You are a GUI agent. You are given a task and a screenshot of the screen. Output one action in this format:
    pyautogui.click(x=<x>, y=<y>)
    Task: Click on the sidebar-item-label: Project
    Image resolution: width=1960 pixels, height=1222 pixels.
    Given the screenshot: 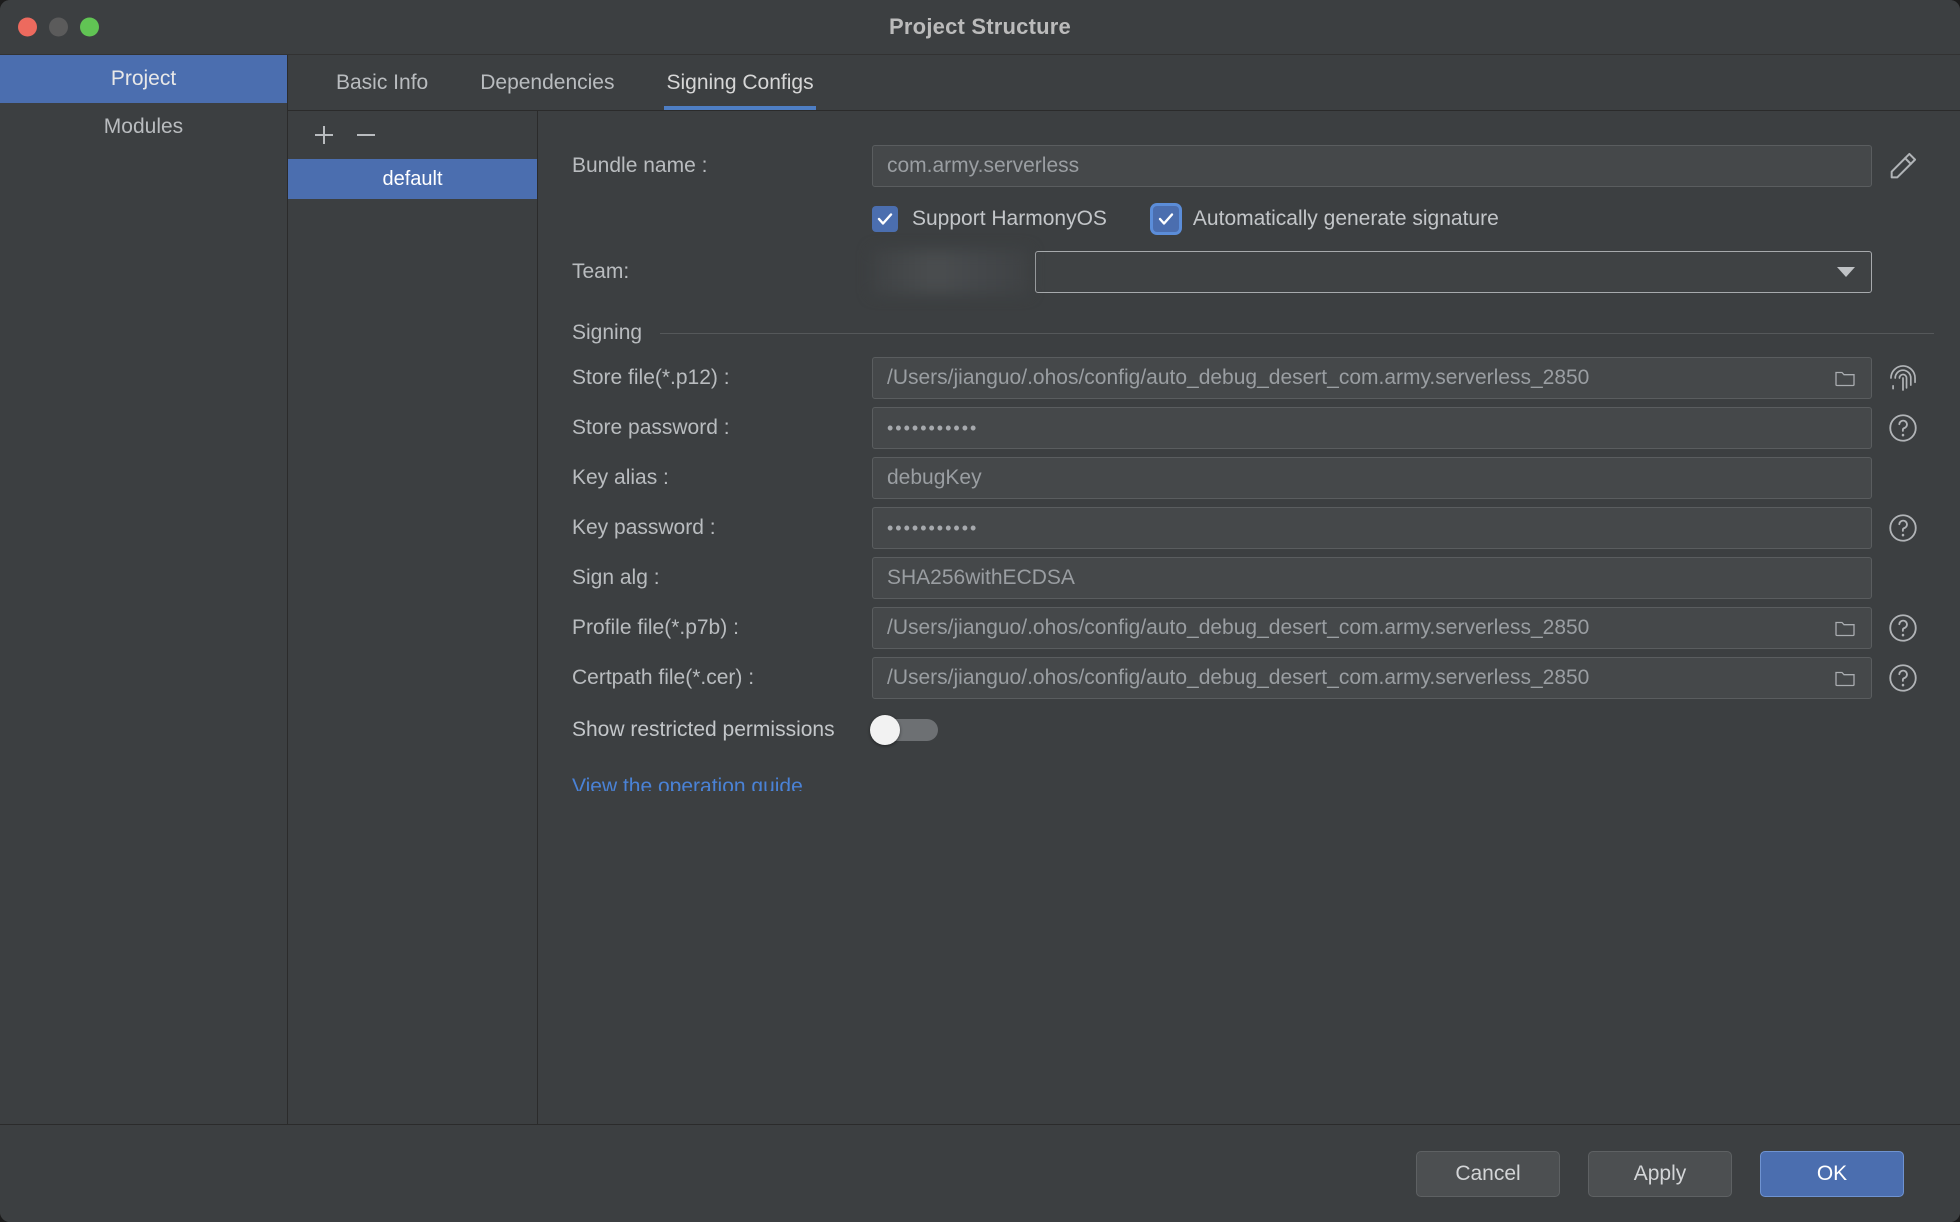 What is the action you would take?
    pyautogui.click(x=143, y=78)
    